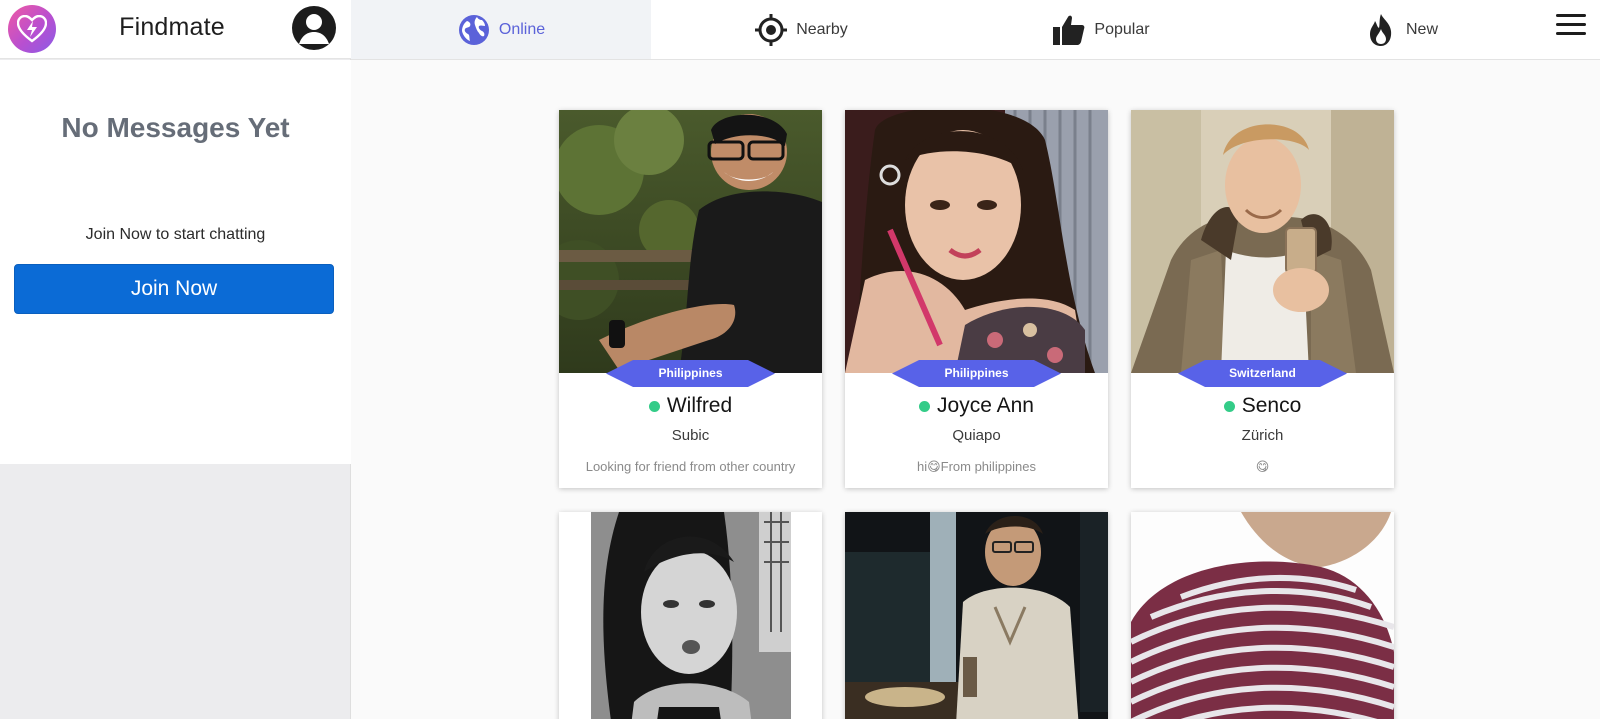 This screenshot has height=719, width=1600. What do you see at coordinates (690, 435) in the screenshot?
I see `profile-city: Subic` at bounding box center [690, 435].